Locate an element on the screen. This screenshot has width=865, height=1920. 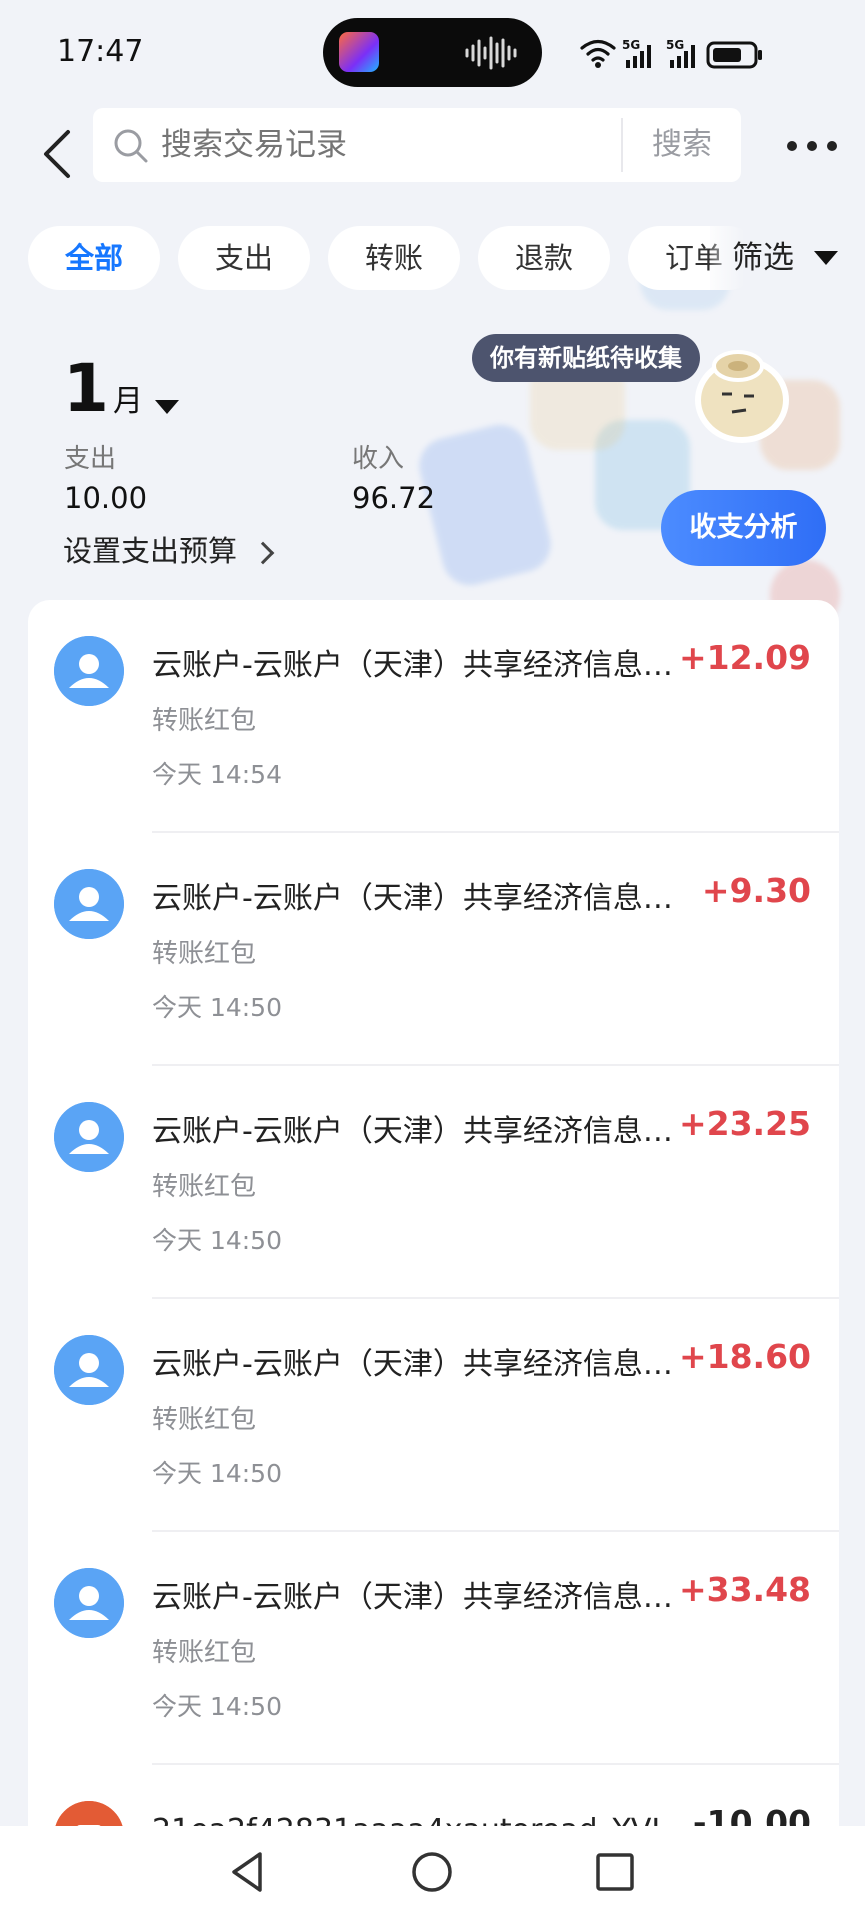
search-icon is located at coordinates (131, 146).